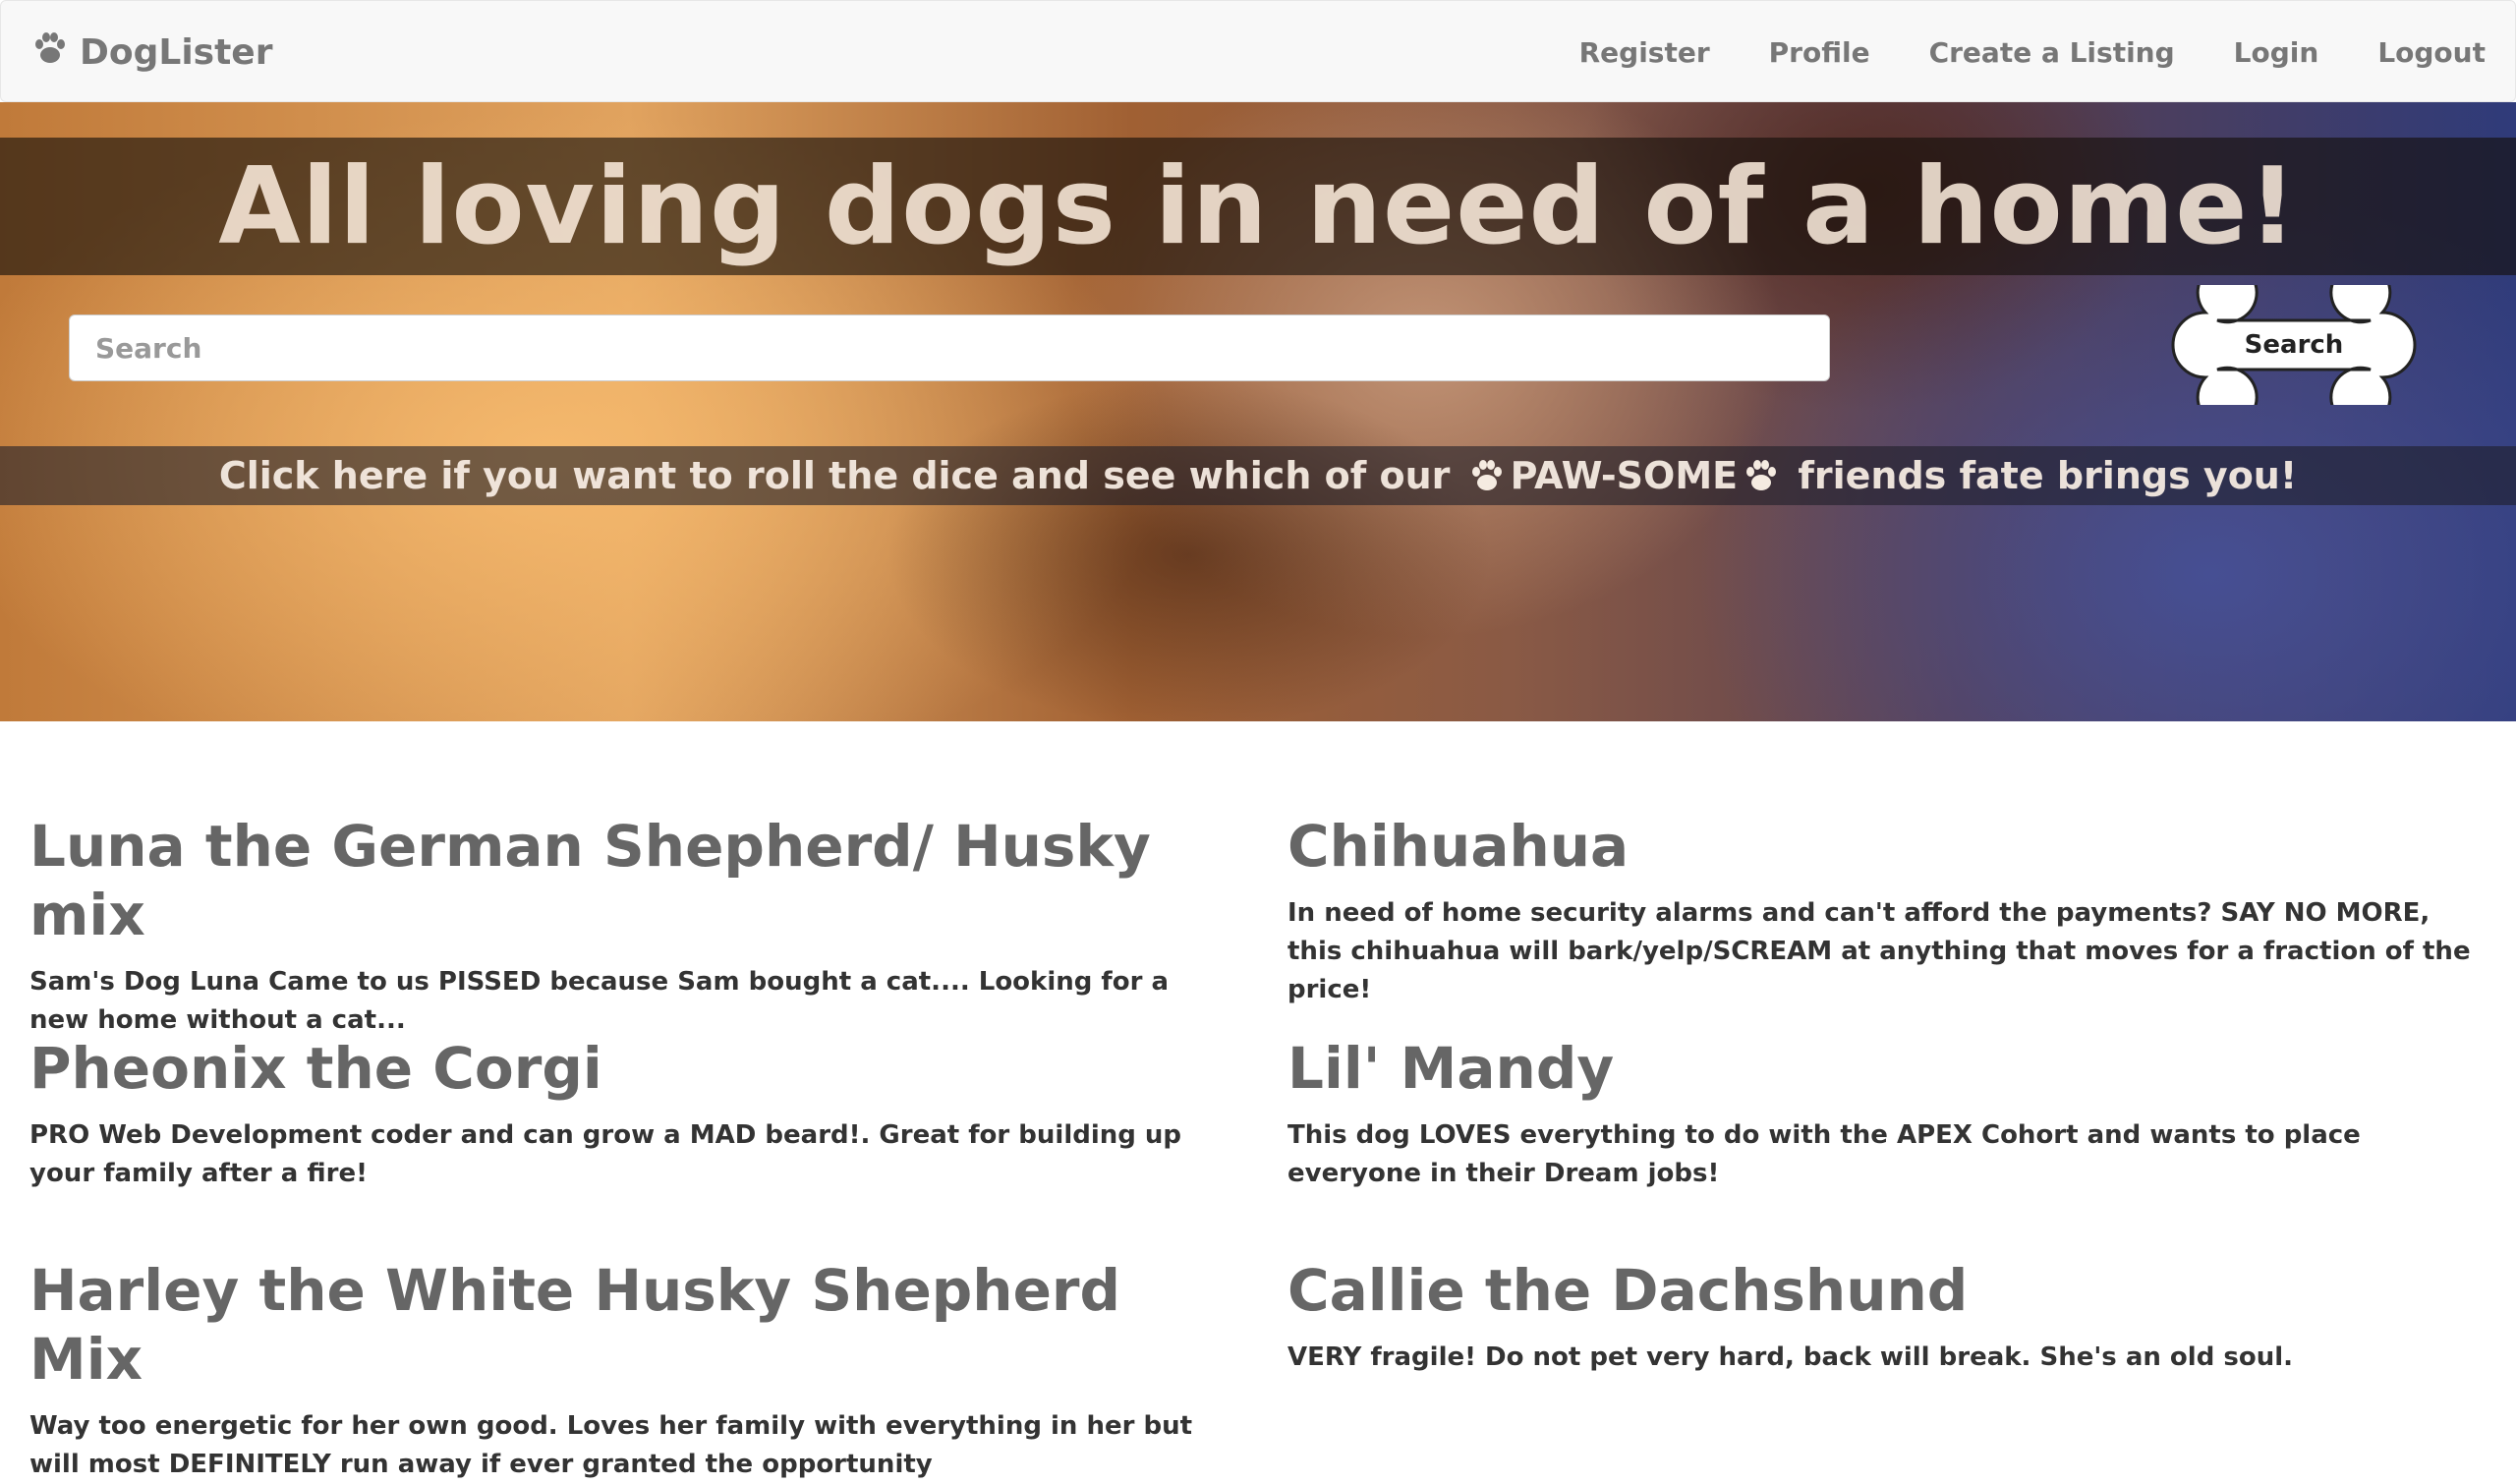 Image resolution: width=2516 pixels, height=1484 pixels. I want to click on brand-name: DogLister, so click(176, 52).